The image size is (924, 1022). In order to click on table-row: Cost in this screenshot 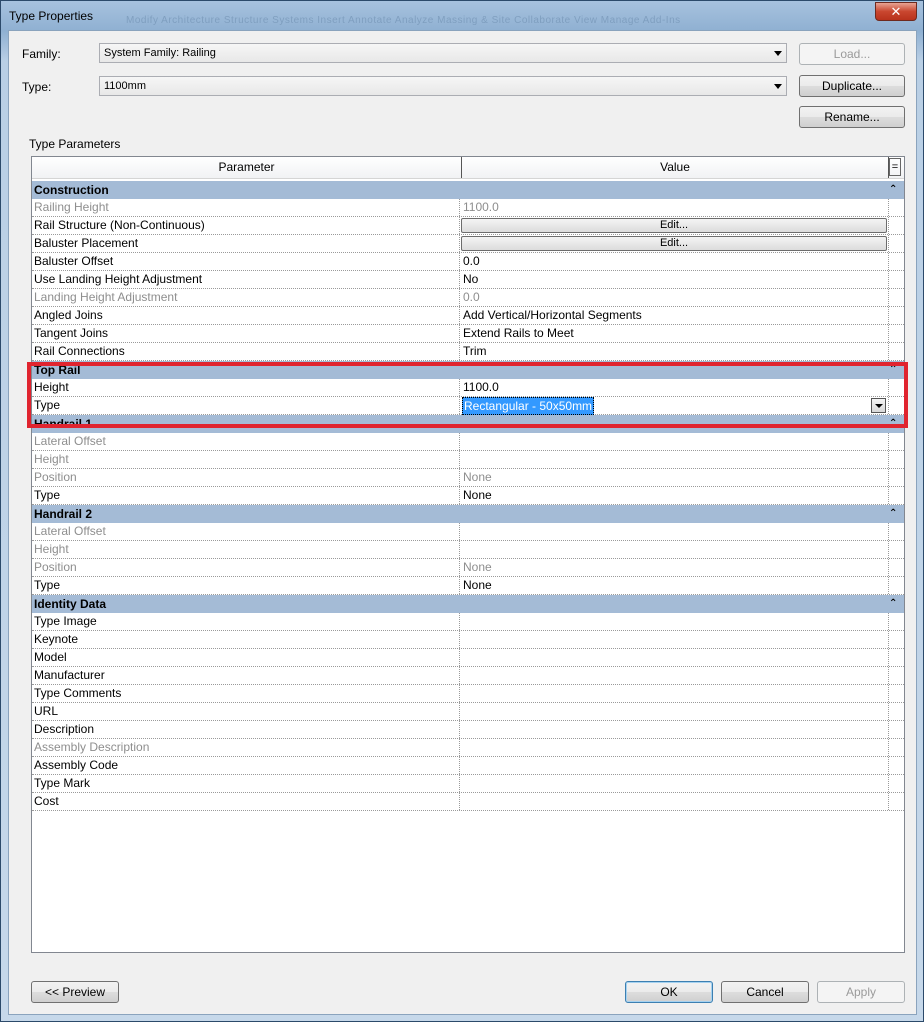, I will do `click(468, 802)`.